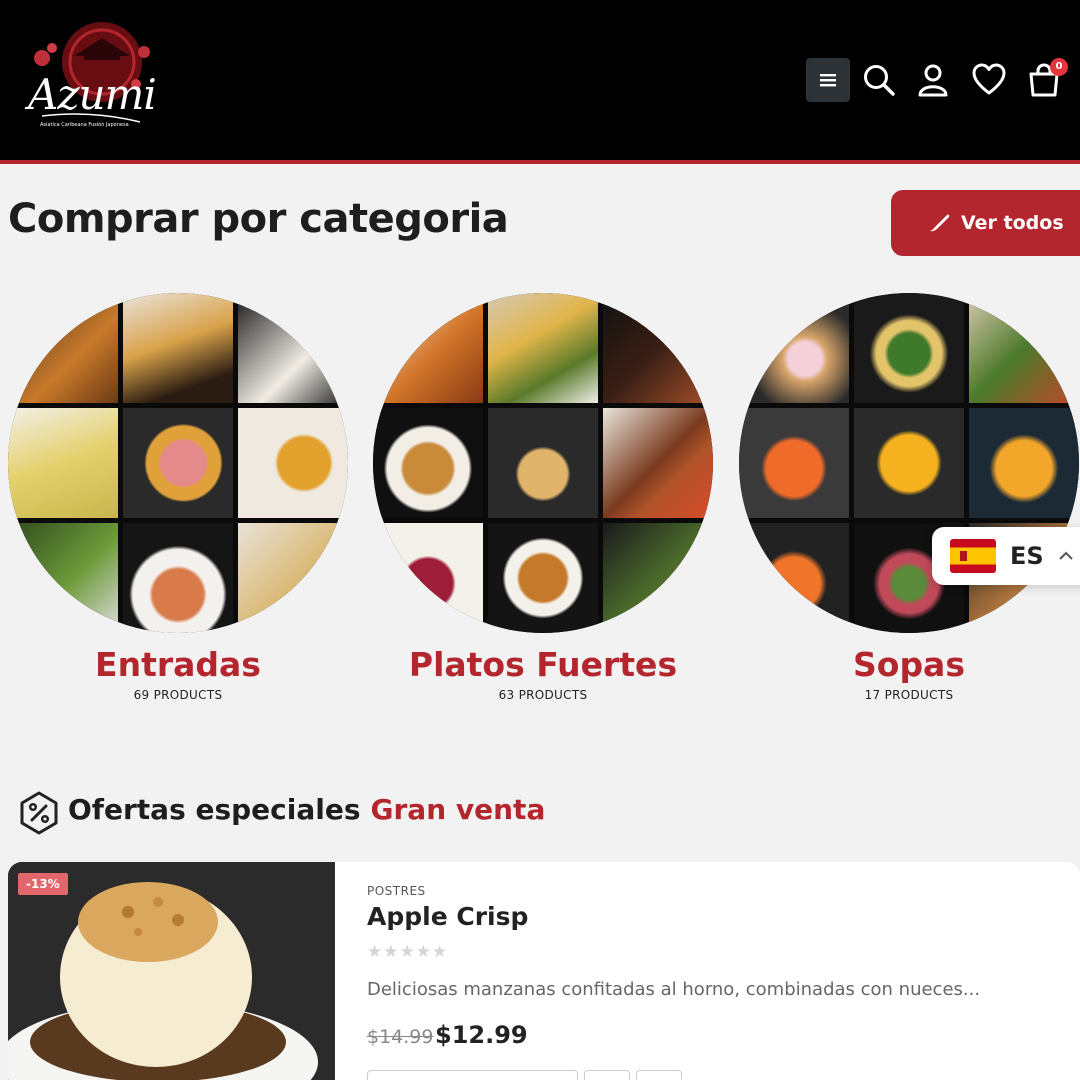  Describe the element at coordinates (472, 1075) in the screenshot. I see `add-to-cart-button` at that location.